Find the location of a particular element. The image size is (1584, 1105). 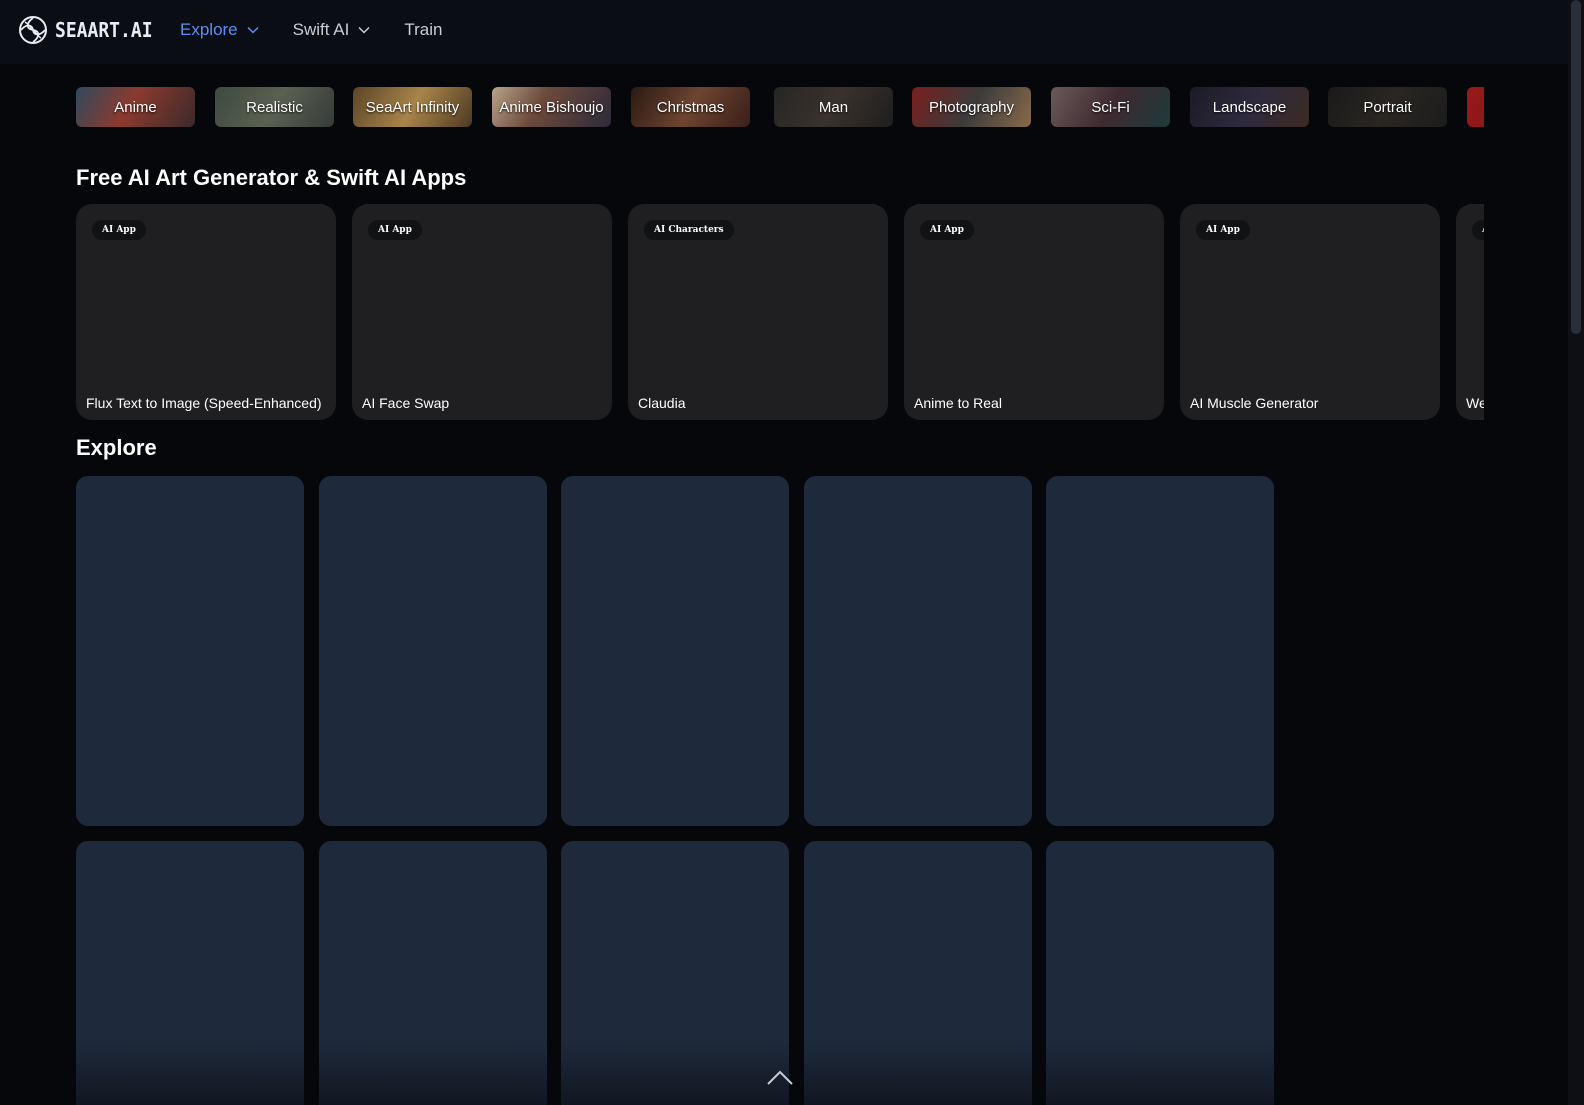

chip-christmas: Christmas is located at coordinates (690, 107).